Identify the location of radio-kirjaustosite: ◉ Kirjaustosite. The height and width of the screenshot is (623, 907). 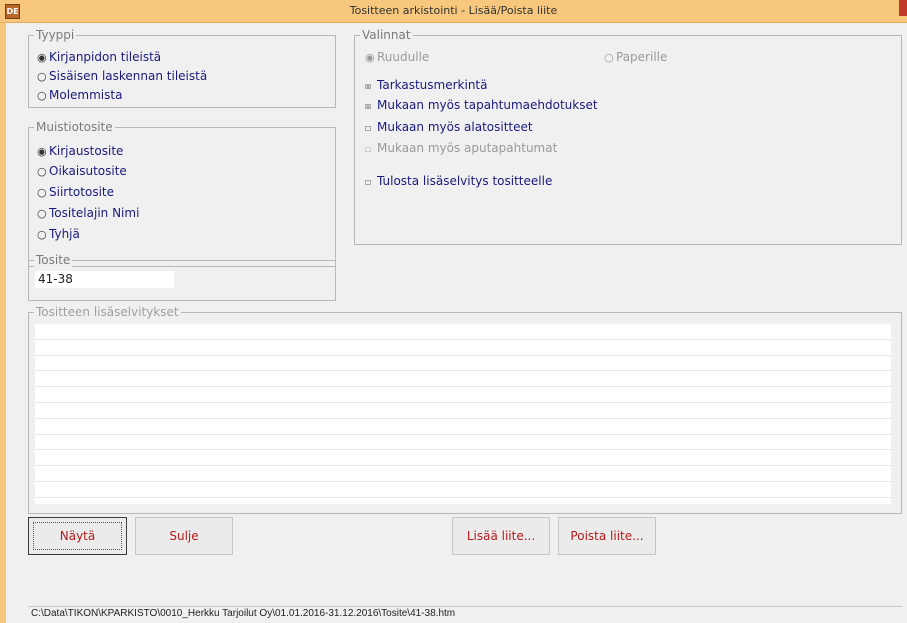
(80, 151).